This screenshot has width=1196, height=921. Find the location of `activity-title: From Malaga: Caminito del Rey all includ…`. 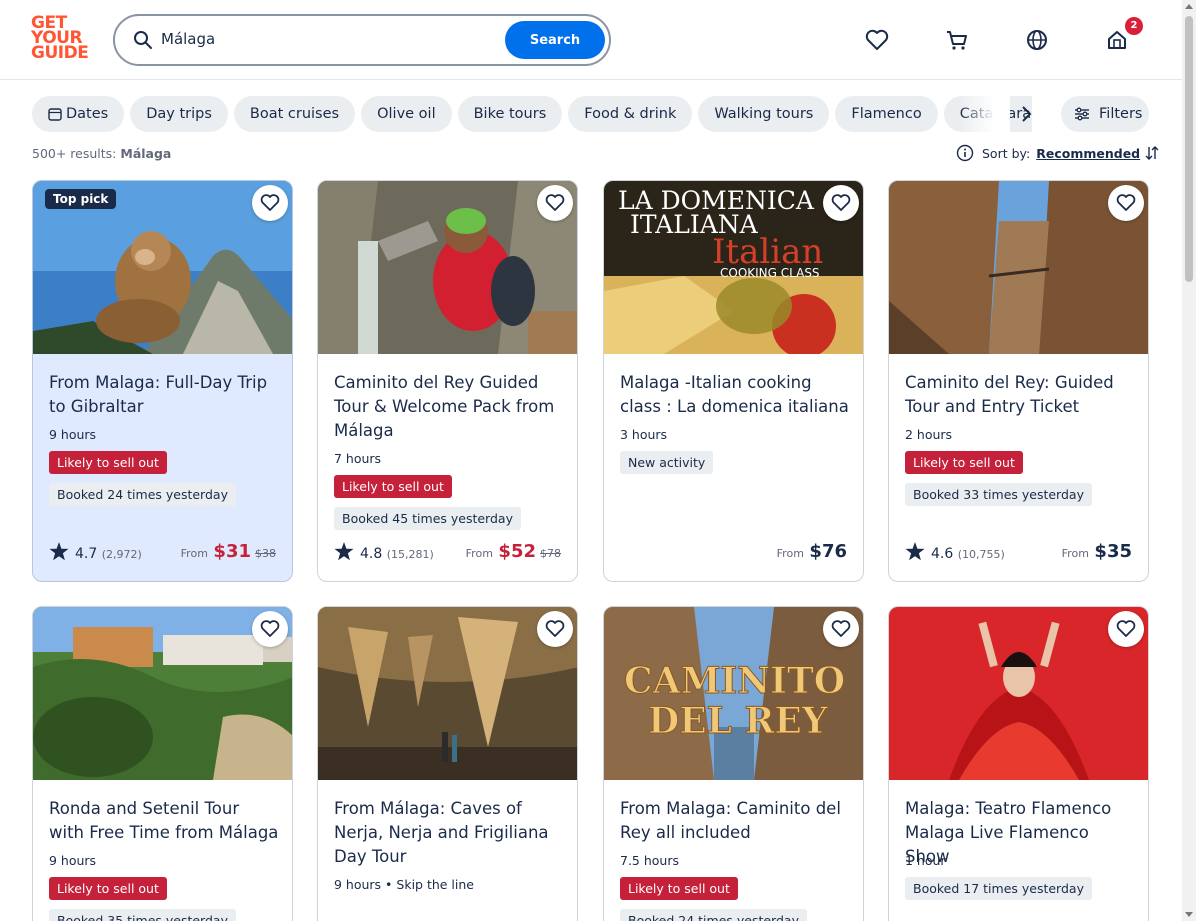

activity-title: From Malaga: Caminito del Rey all includ… is located at coordinates (735, 821).